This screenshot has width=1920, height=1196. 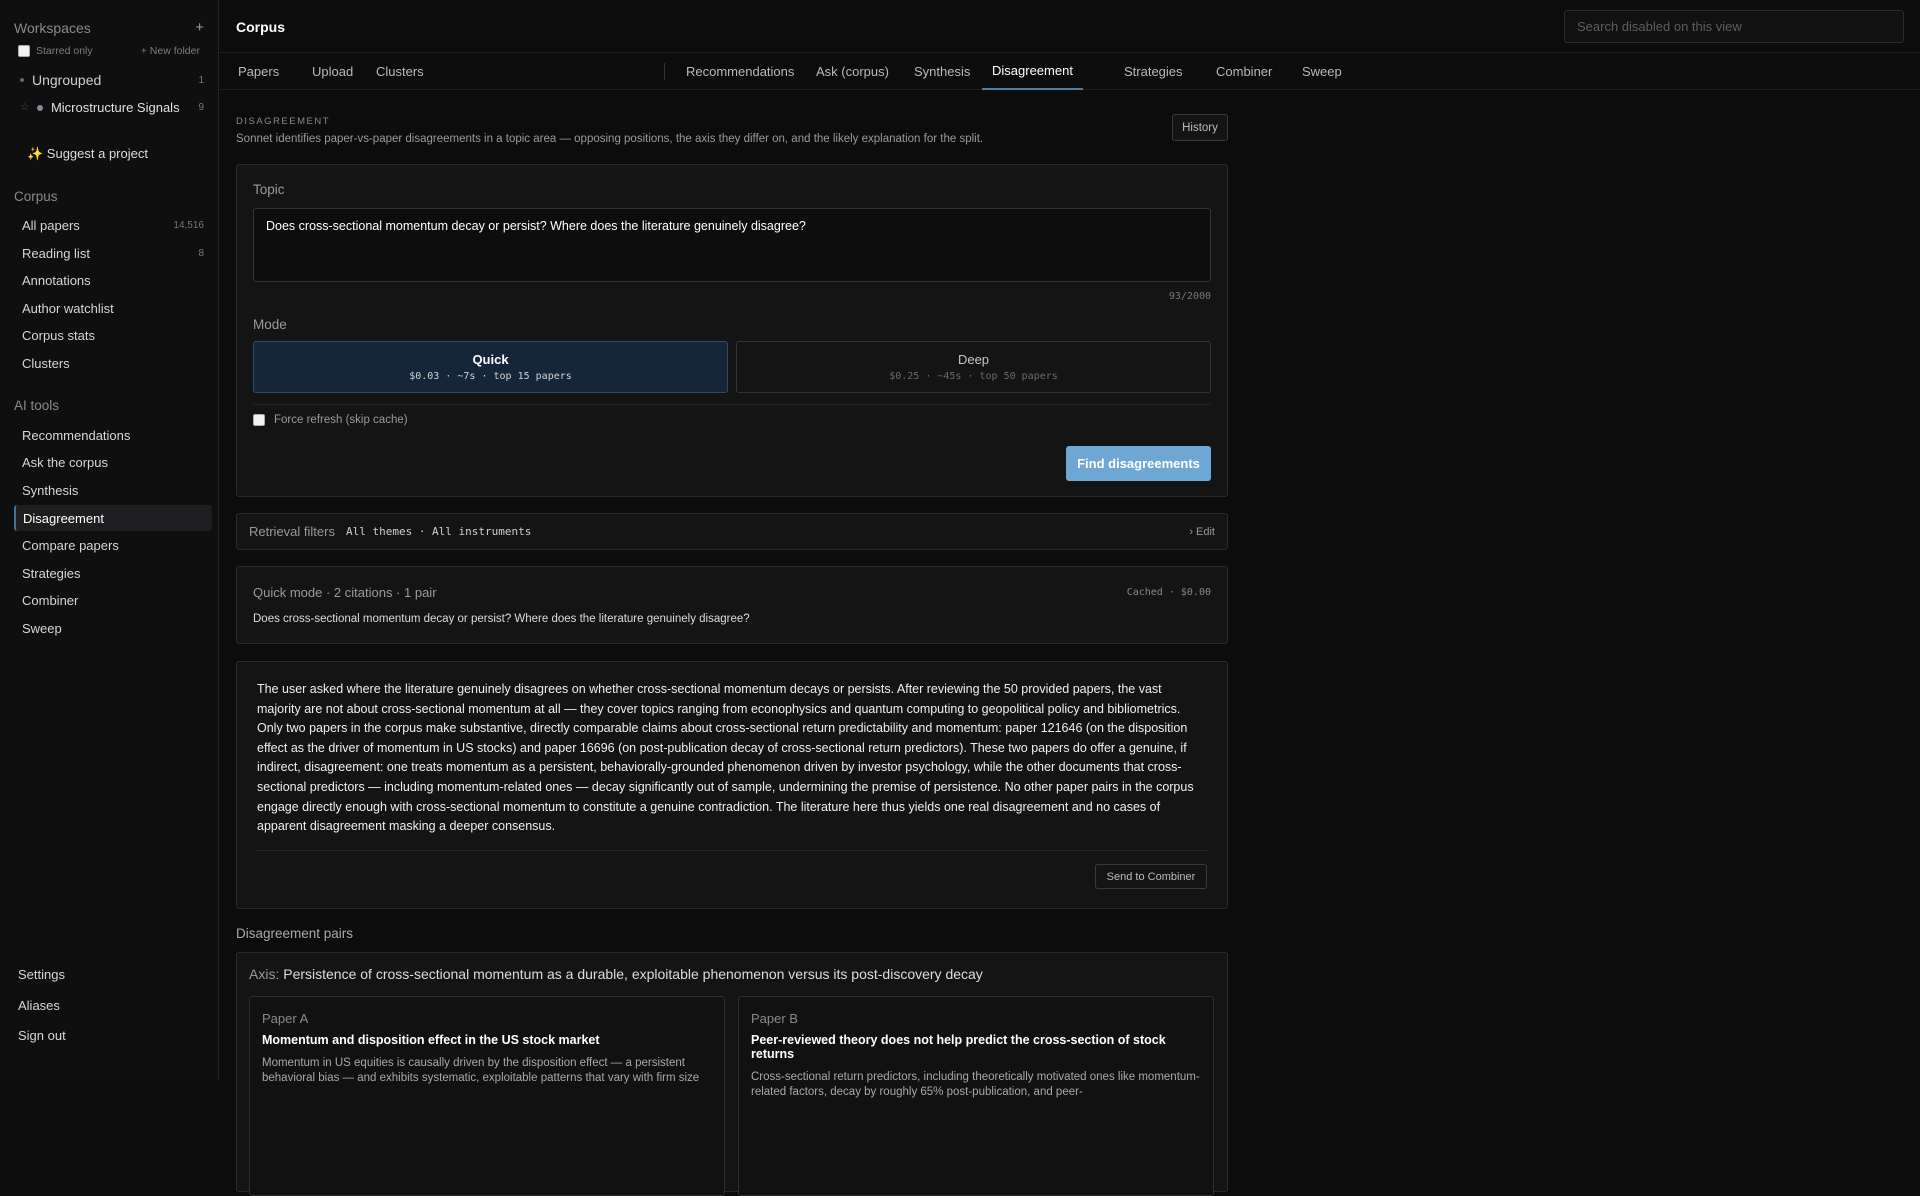 What do you see at coordinates (115, 107) in the screenshot?
I see `folder-name: Microstructure Signals` at bounding box center [115, 107].